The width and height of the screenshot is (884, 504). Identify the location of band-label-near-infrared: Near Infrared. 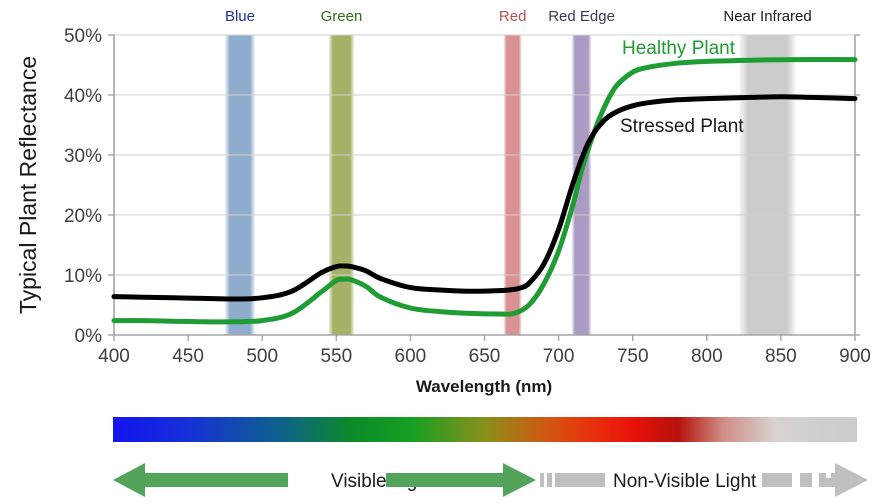
(767, 16).